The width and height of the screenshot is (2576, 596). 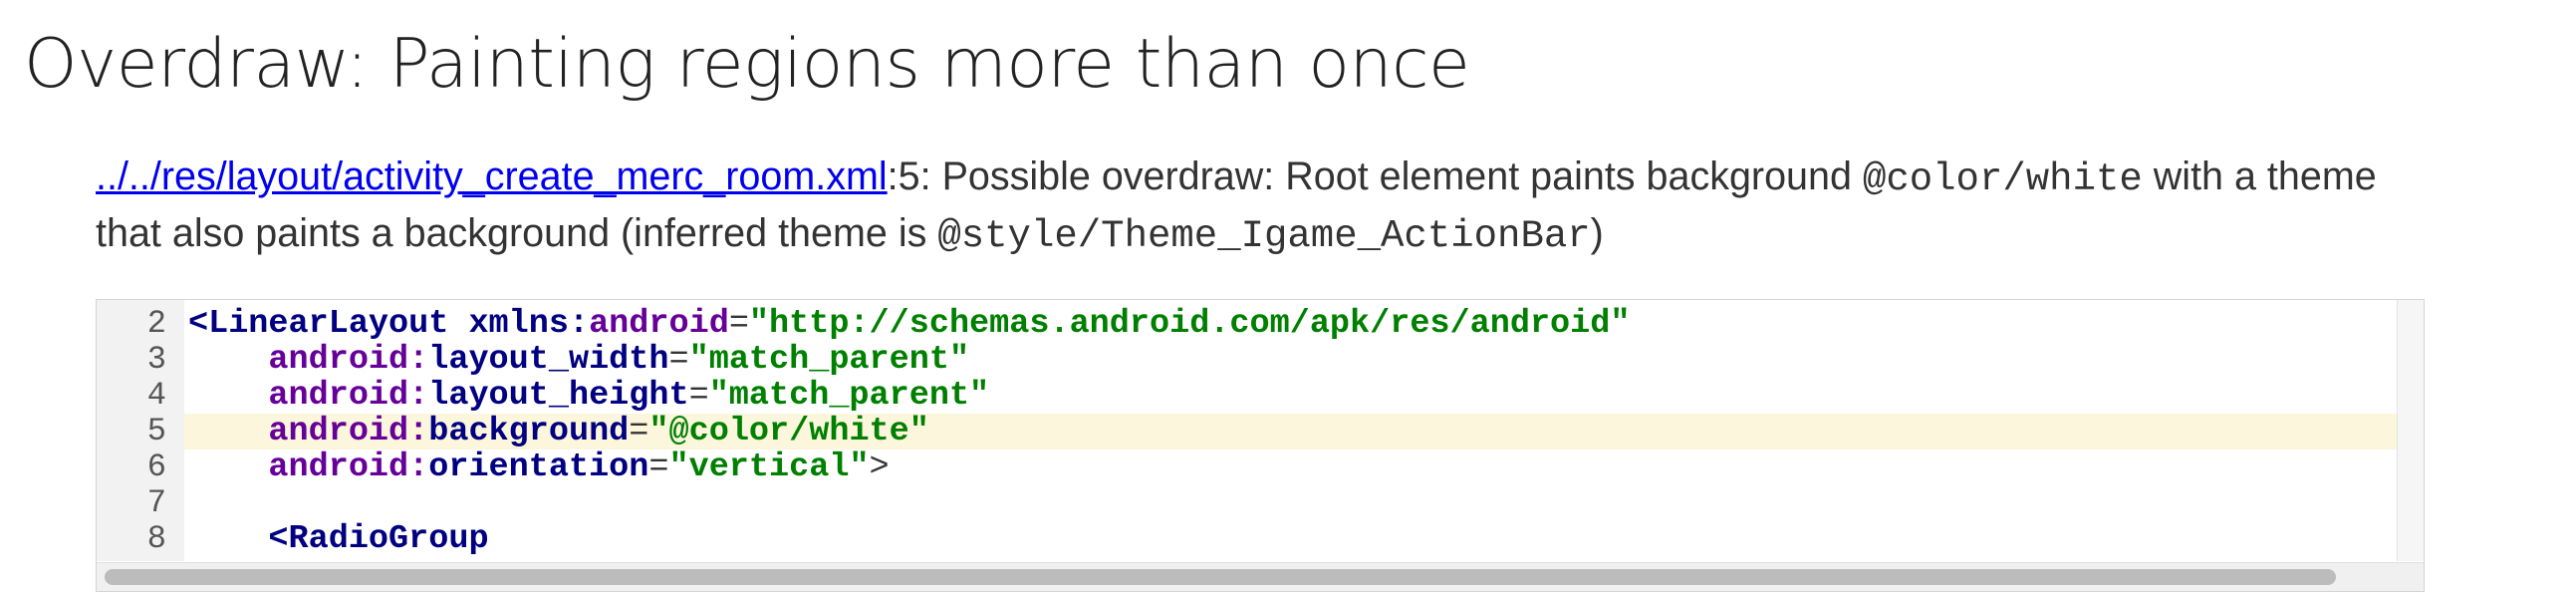 I want to click on line-number: 7, so click(x=156, y=503).